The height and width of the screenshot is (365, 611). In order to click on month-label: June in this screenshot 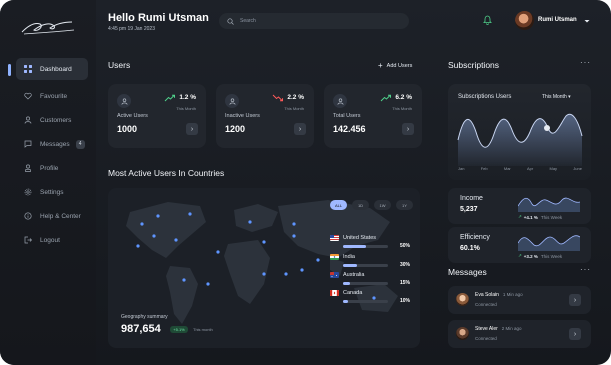, I will do `click(577, 168)`.